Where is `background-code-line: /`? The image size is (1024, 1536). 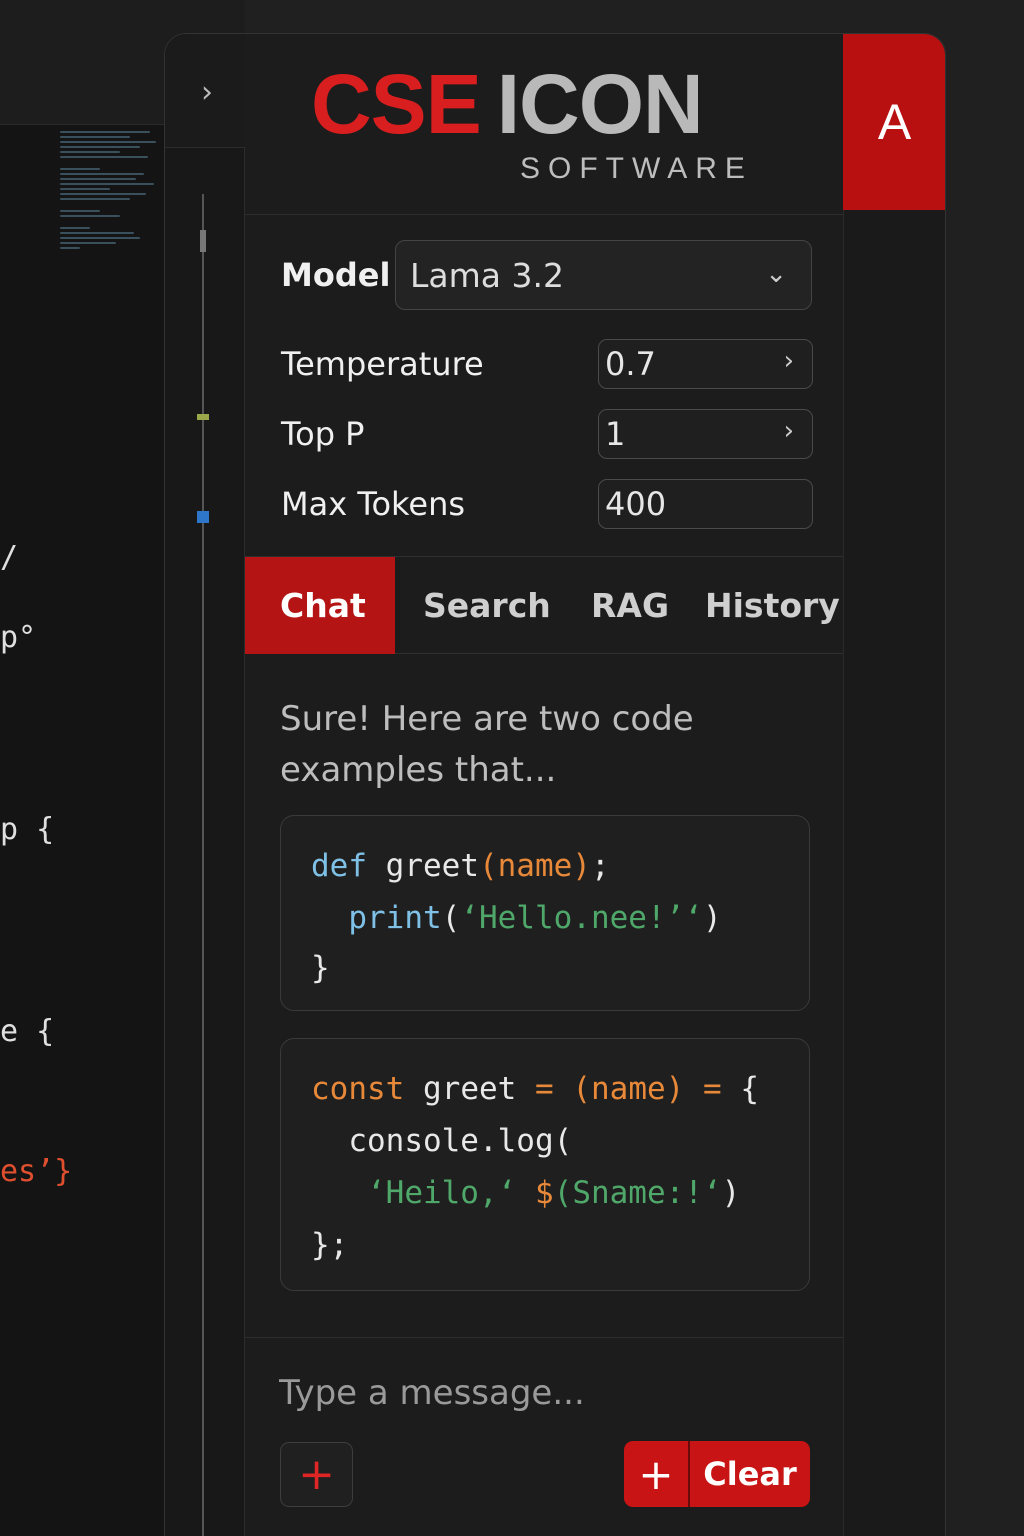 background-code-line: / is located at coordinates (9, 557).